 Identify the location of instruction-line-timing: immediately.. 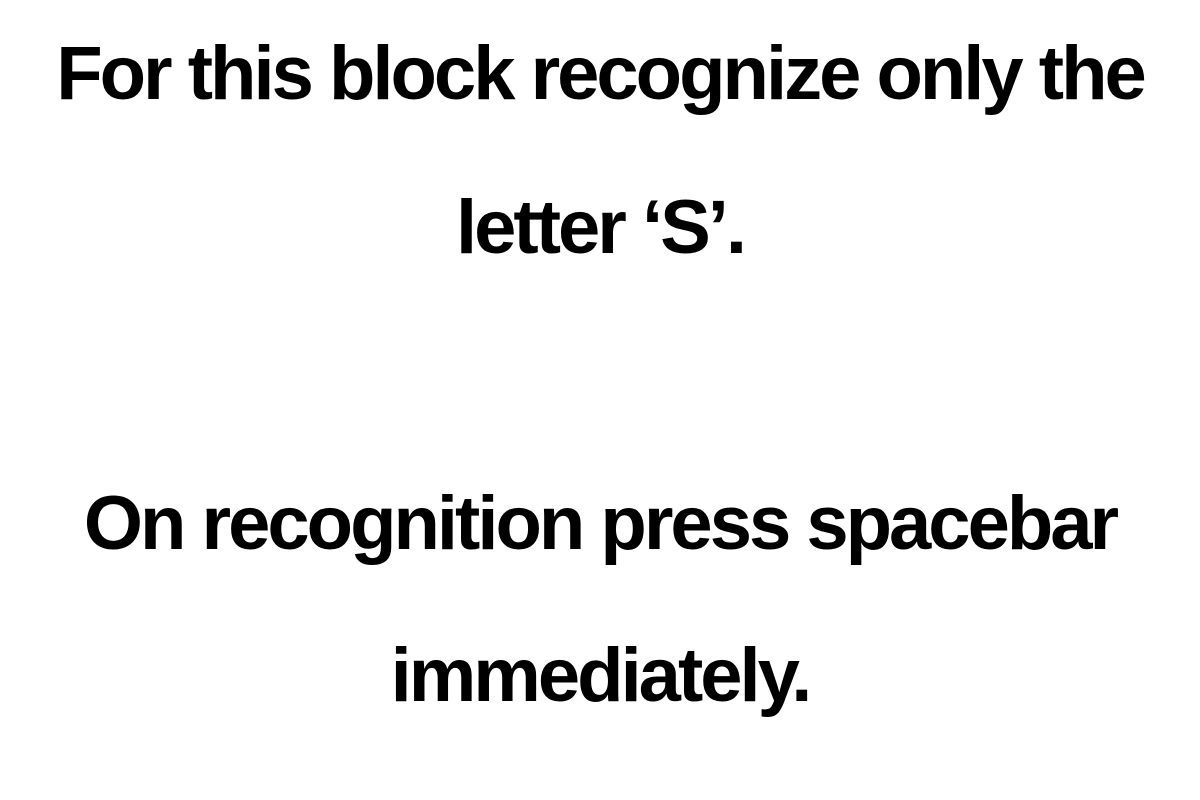
(601, 675).